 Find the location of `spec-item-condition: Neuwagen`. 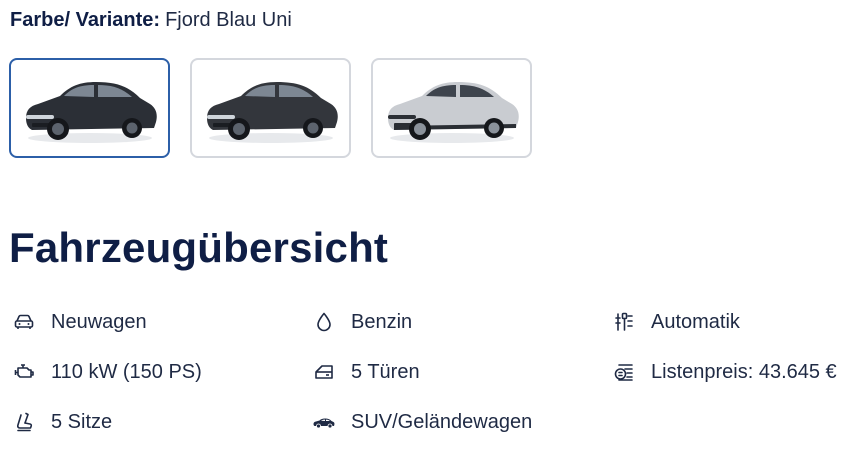

spec-item-condition: Neuwagen is located at coordinates (79, 322).